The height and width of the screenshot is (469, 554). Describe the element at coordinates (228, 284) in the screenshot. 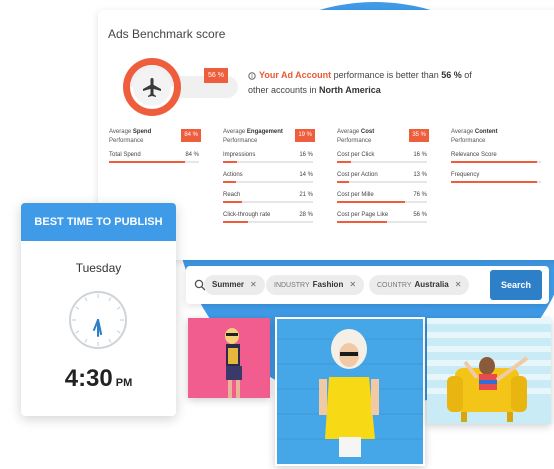

I see `chip-value: Summer` at that location.